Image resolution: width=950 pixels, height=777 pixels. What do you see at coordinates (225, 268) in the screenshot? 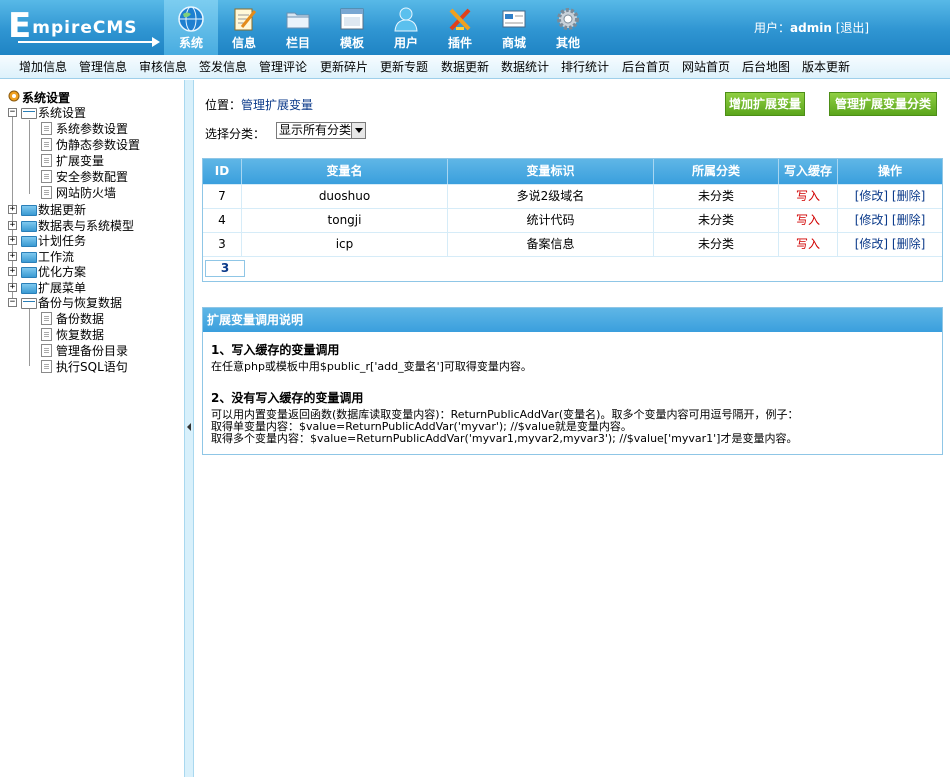
I see `page-number: 3` at bounding box center [225, 268].